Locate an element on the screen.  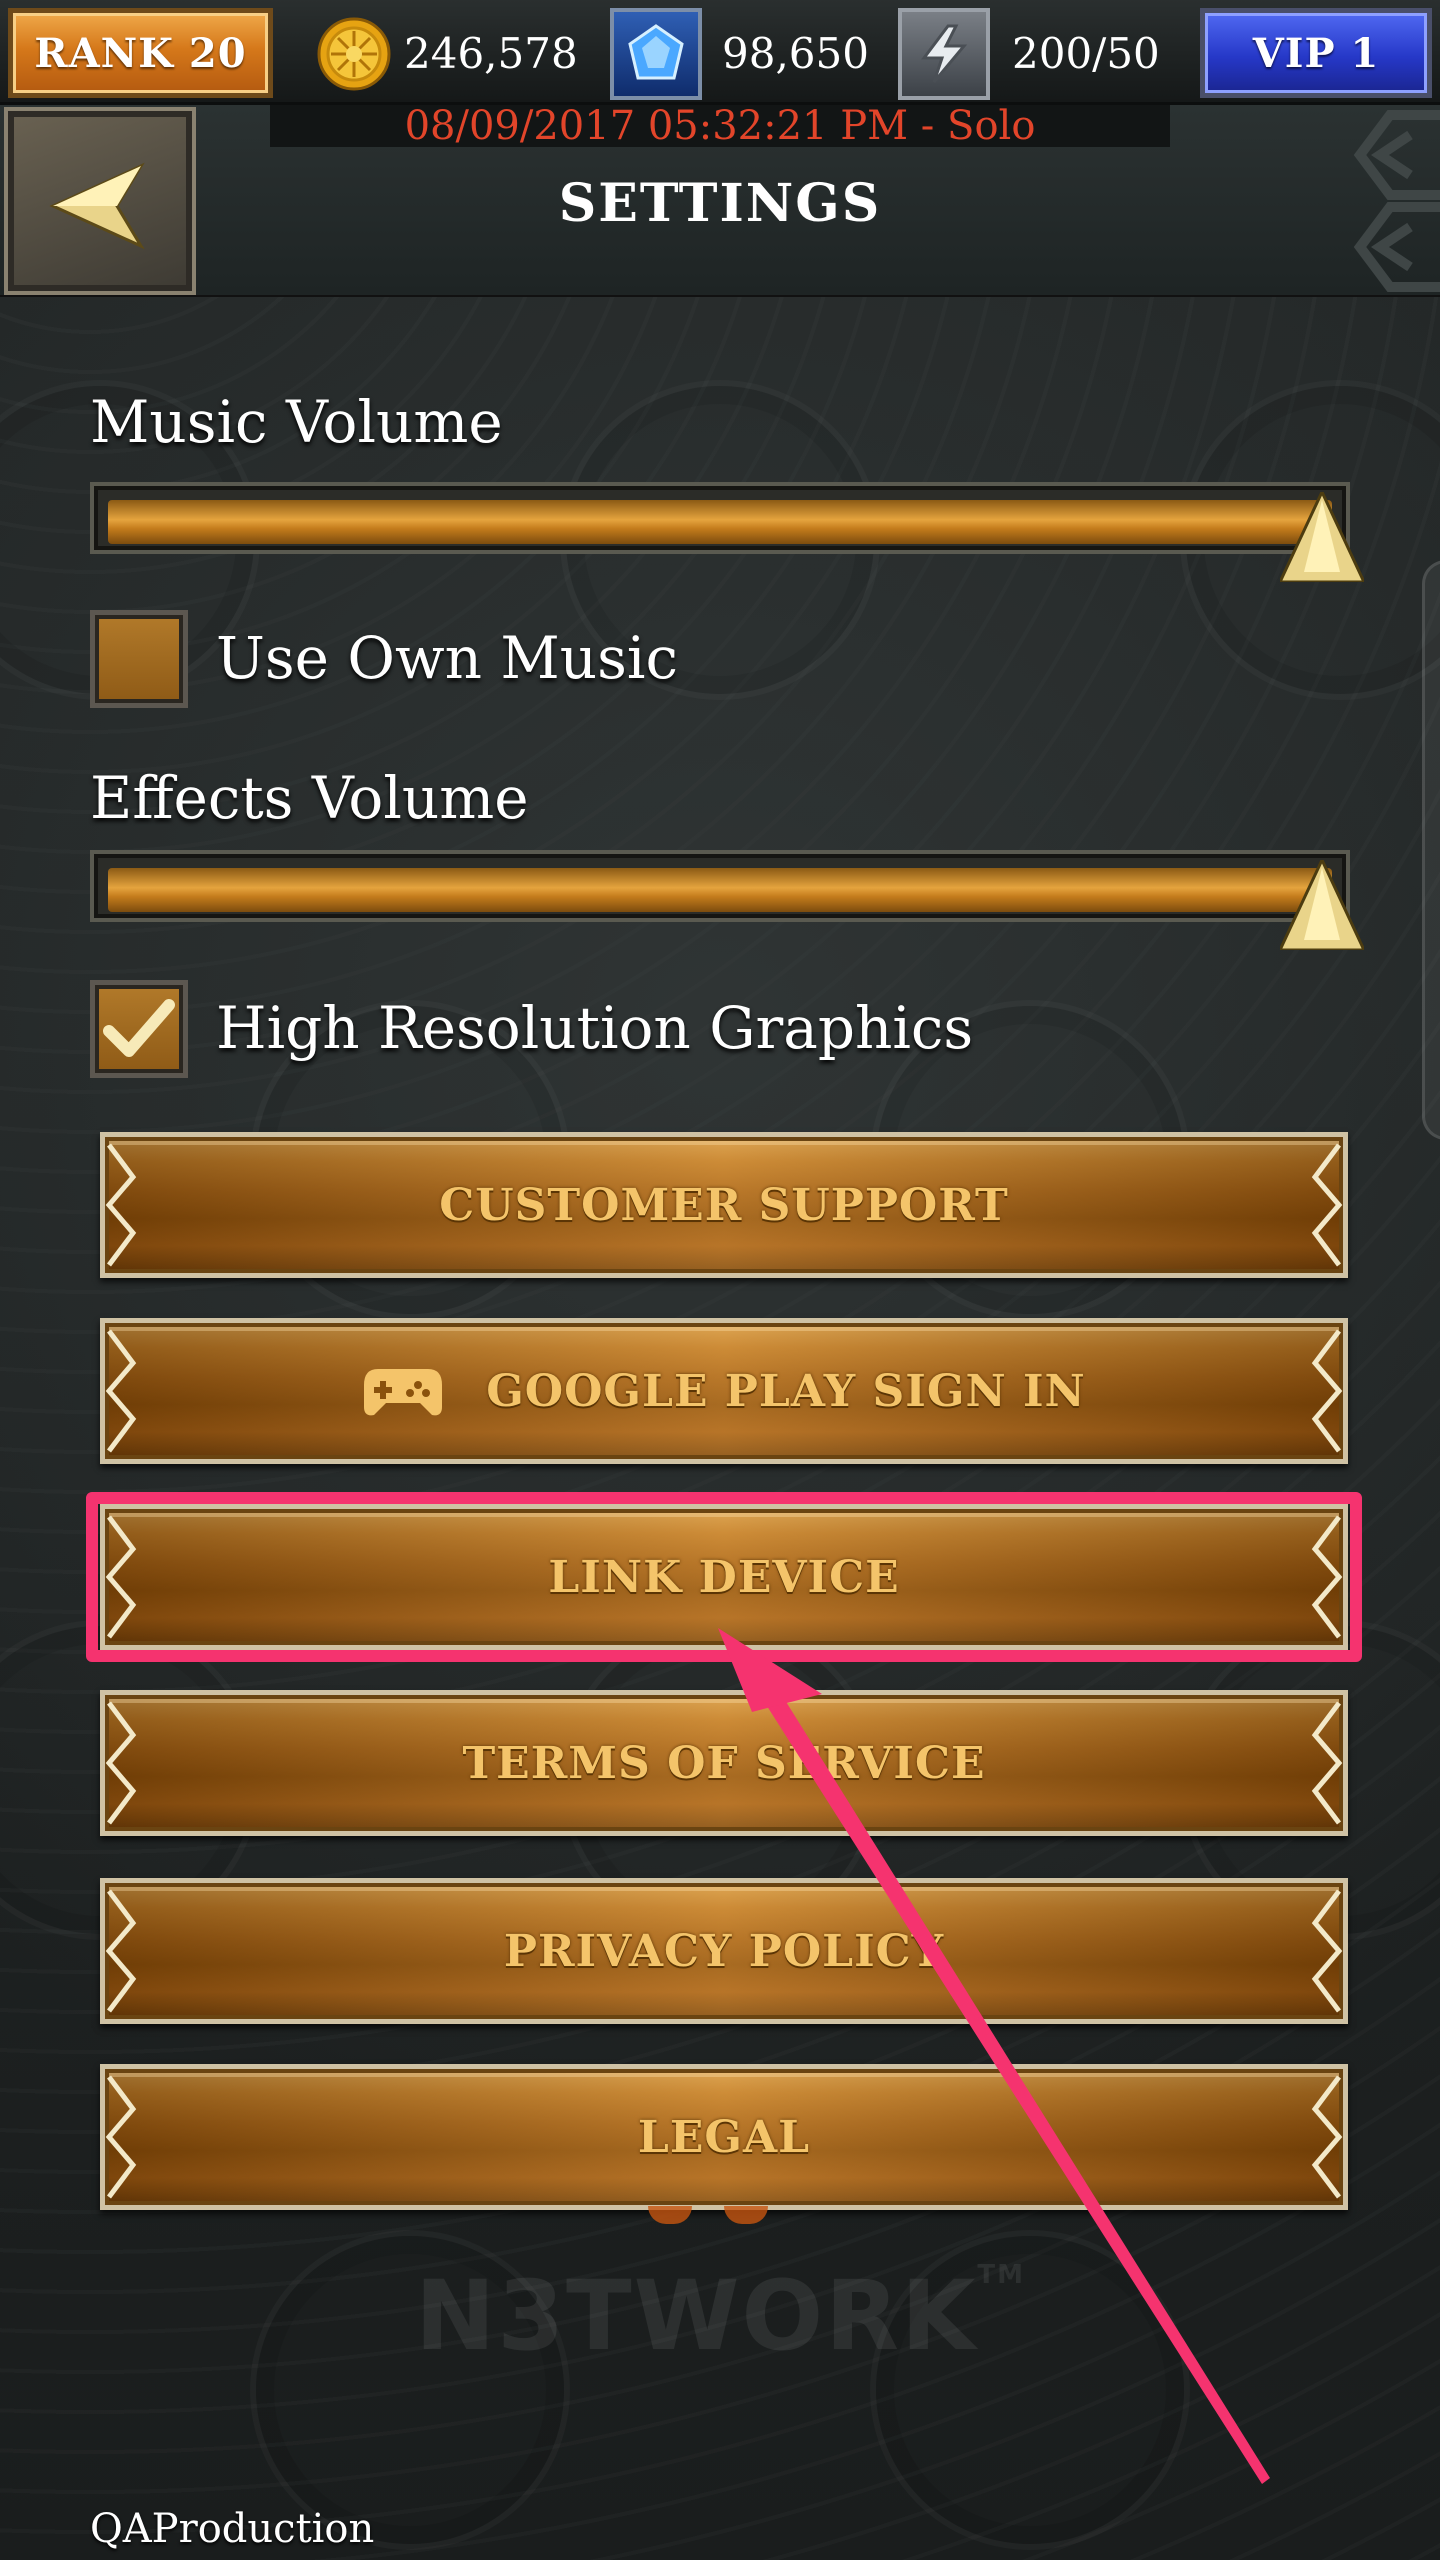
high-resolution-label: High Resolution Graphics is located at coordinates (595, 1028).